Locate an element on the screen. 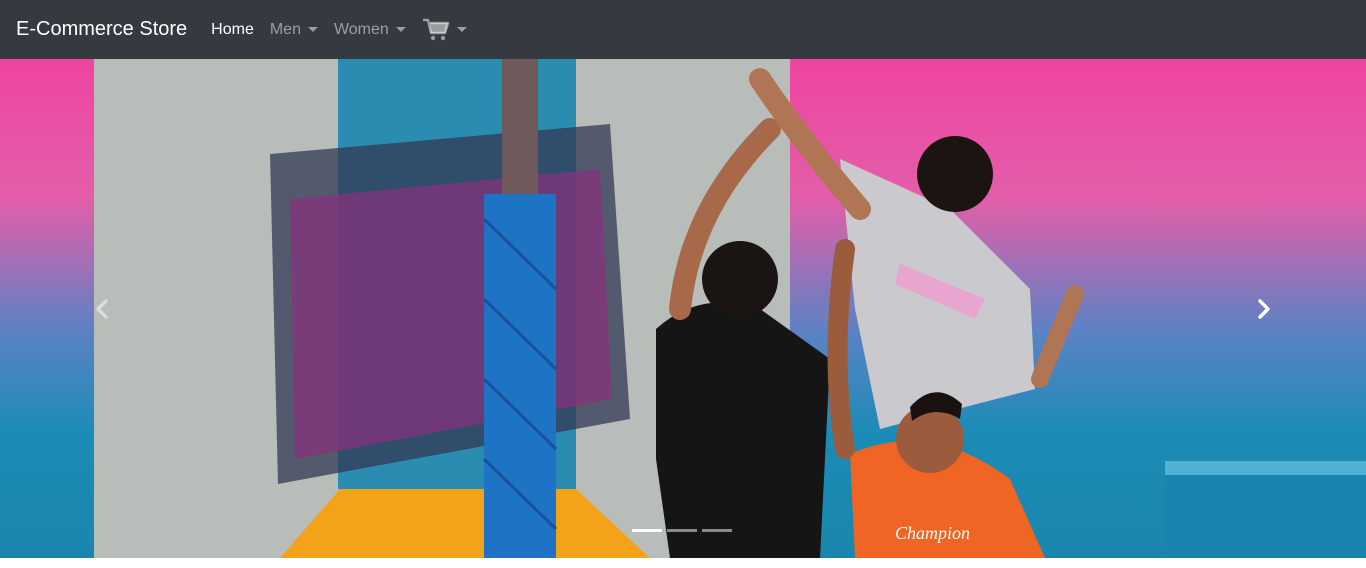 The height and width of the screenshot is (568, 1366). nav-link-home: Home is located at coordinates (232, 30).